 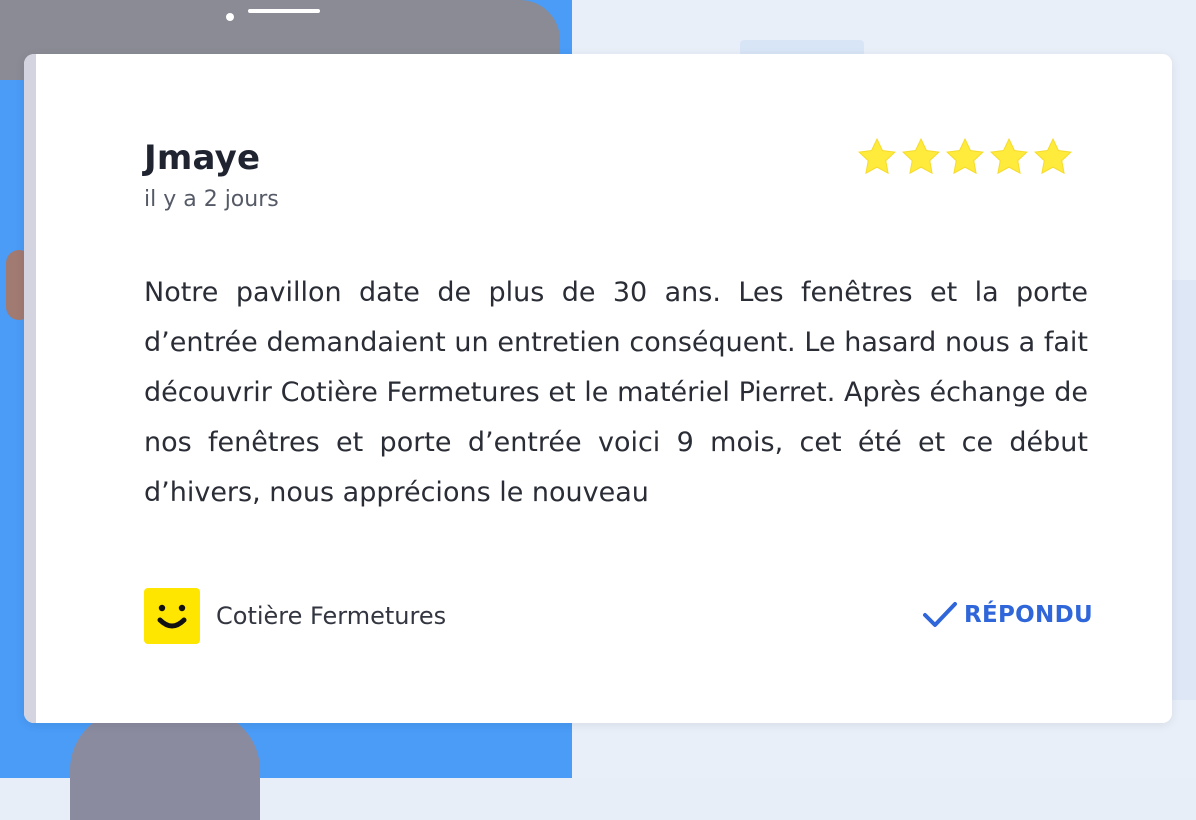 I want to click on replied-status: RÉPONDU, so click(x=1007, y=615).